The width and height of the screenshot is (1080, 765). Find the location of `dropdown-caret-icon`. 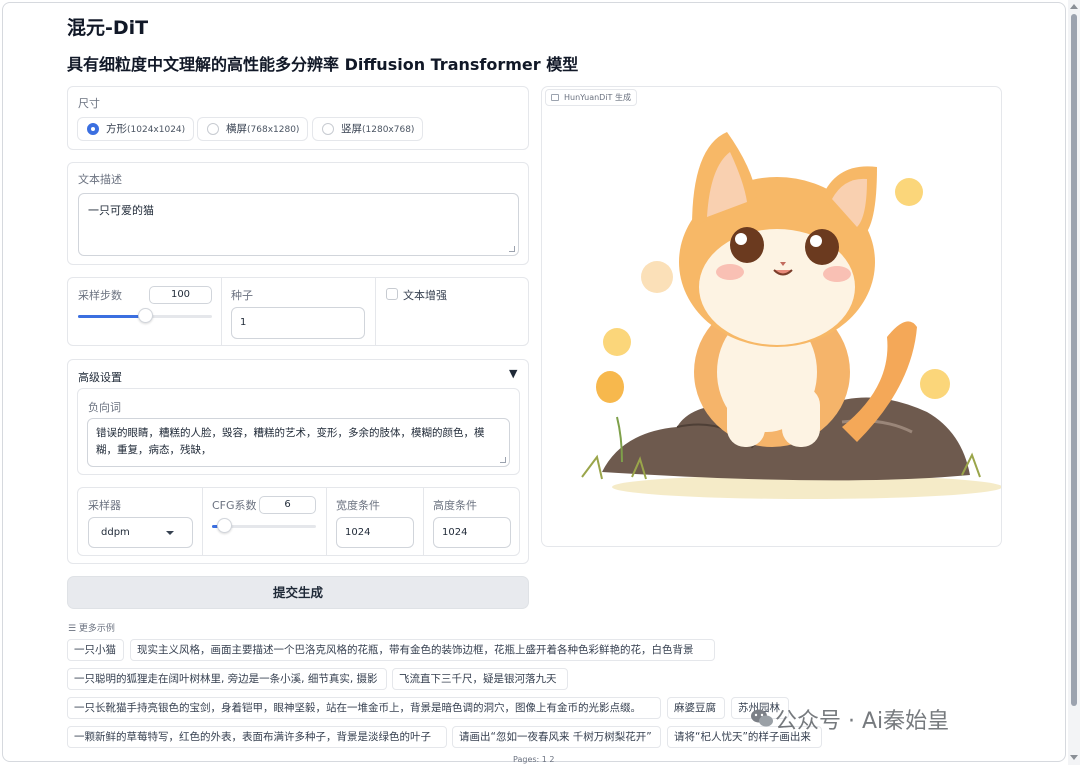

dropdown-caret-icon is located at coordinates (170, 533).